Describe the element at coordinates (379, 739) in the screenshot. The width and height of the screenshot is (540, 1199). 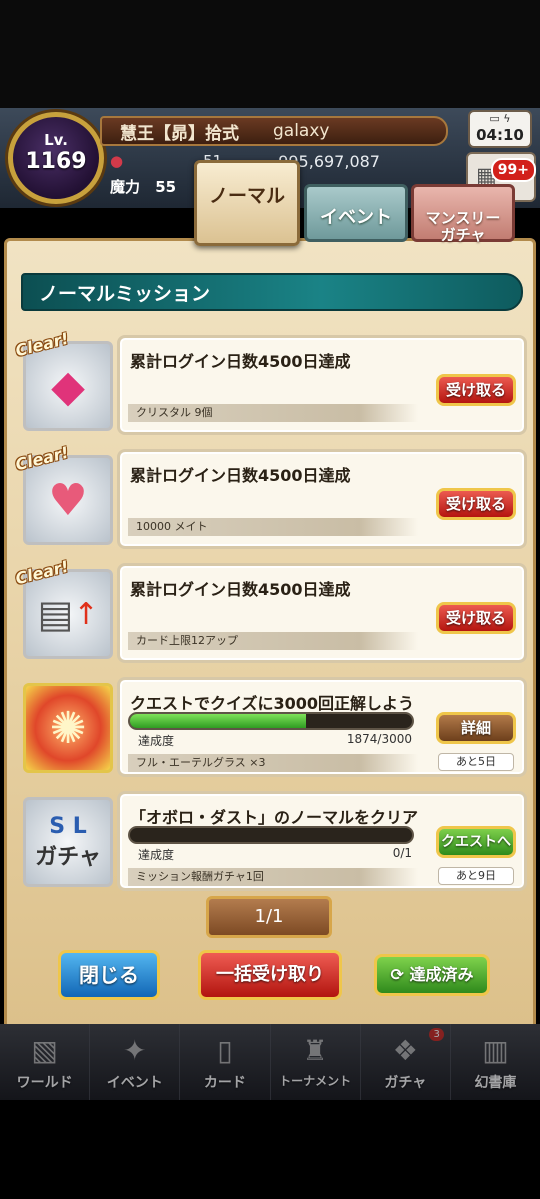
I see `progress-count: 1874/3000` at that location.